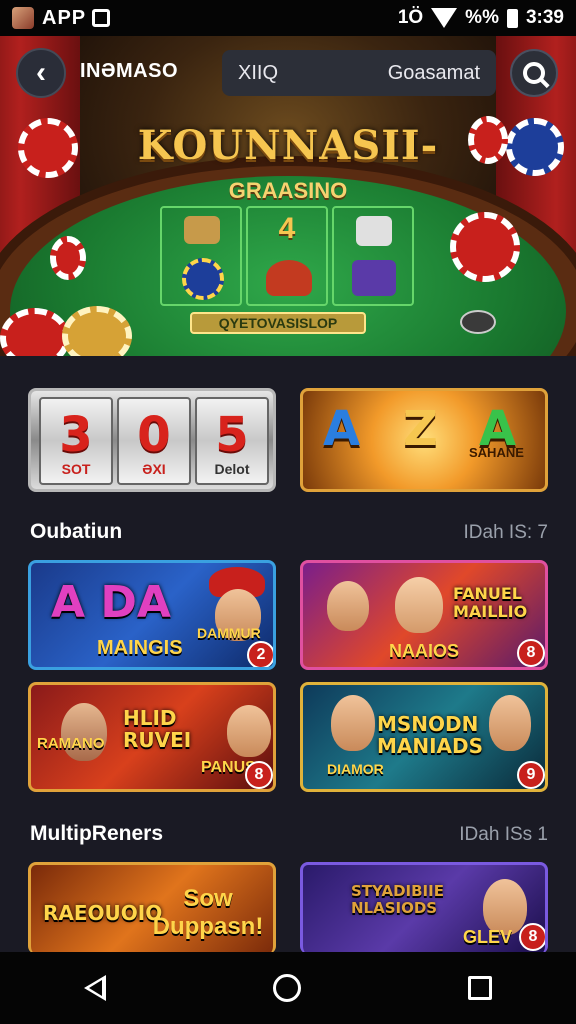 This screenshot has height=1024, width=576. Describe the element at coordinates (430, 735) in the screenshot. I see `game-title: MSNODN MANIADS` at that location.